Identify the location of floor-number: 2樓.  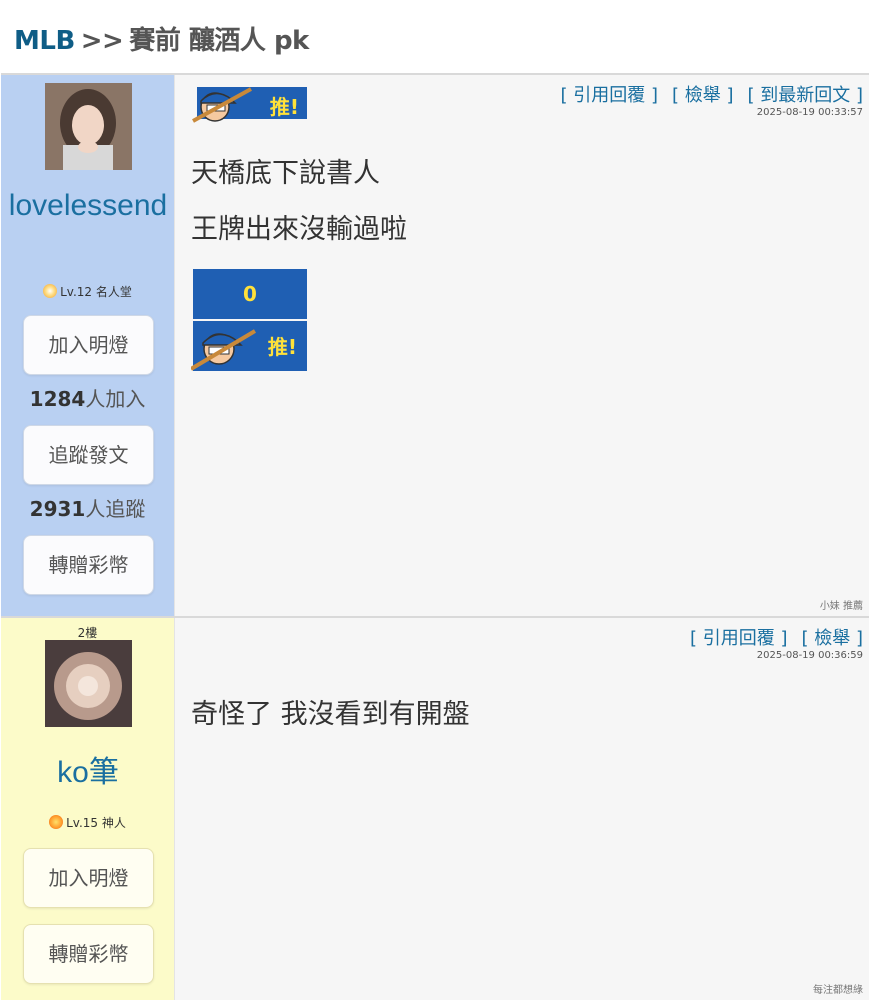
(87, 633).